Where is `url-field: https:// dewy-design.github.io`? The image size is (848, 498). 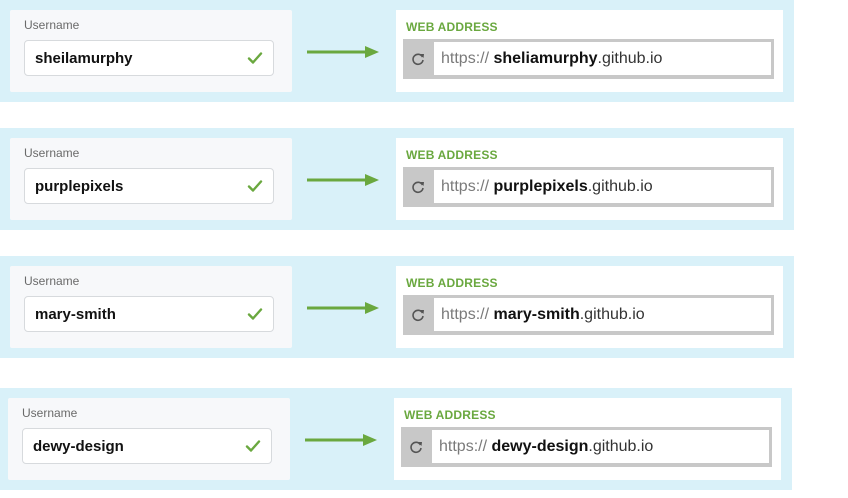
url-field: https:// dewy-design.github.io is located at coordinates (600, 446).